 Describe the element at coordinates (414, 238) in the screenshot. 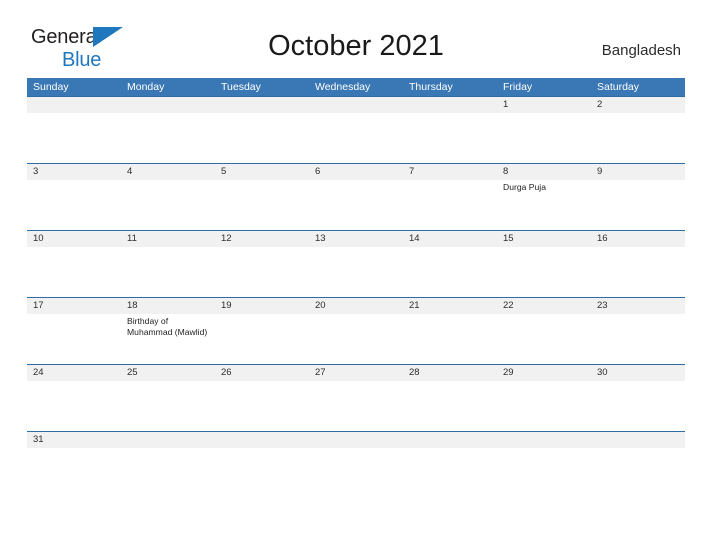

I see `day-number: 14` at that location.